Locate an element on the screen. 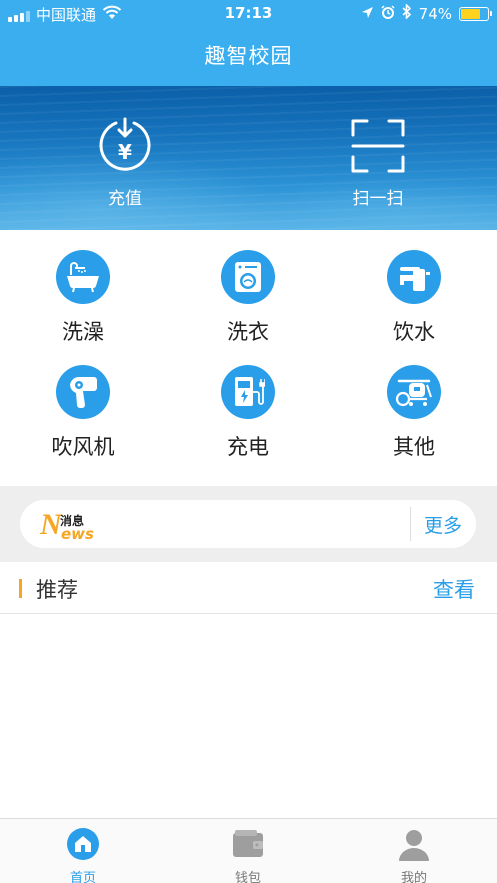 The image size is (497, 883). service-laundry: 洗衣 is located at coordinates (248, 298).